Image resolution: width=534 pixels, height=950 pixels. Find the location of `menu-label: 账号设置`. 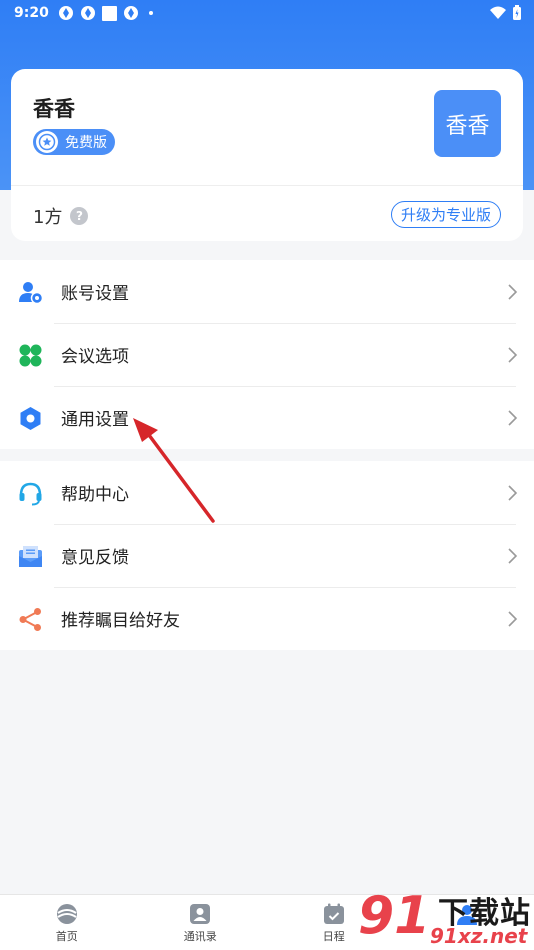

menu-label: 账号设置 is located at coordinates (95, 294).